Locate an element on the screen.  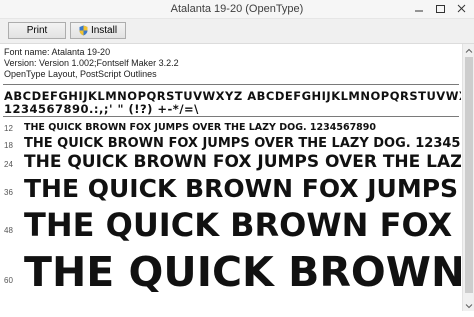
sample-size-label: 24 is located at coordinates (8, 164).